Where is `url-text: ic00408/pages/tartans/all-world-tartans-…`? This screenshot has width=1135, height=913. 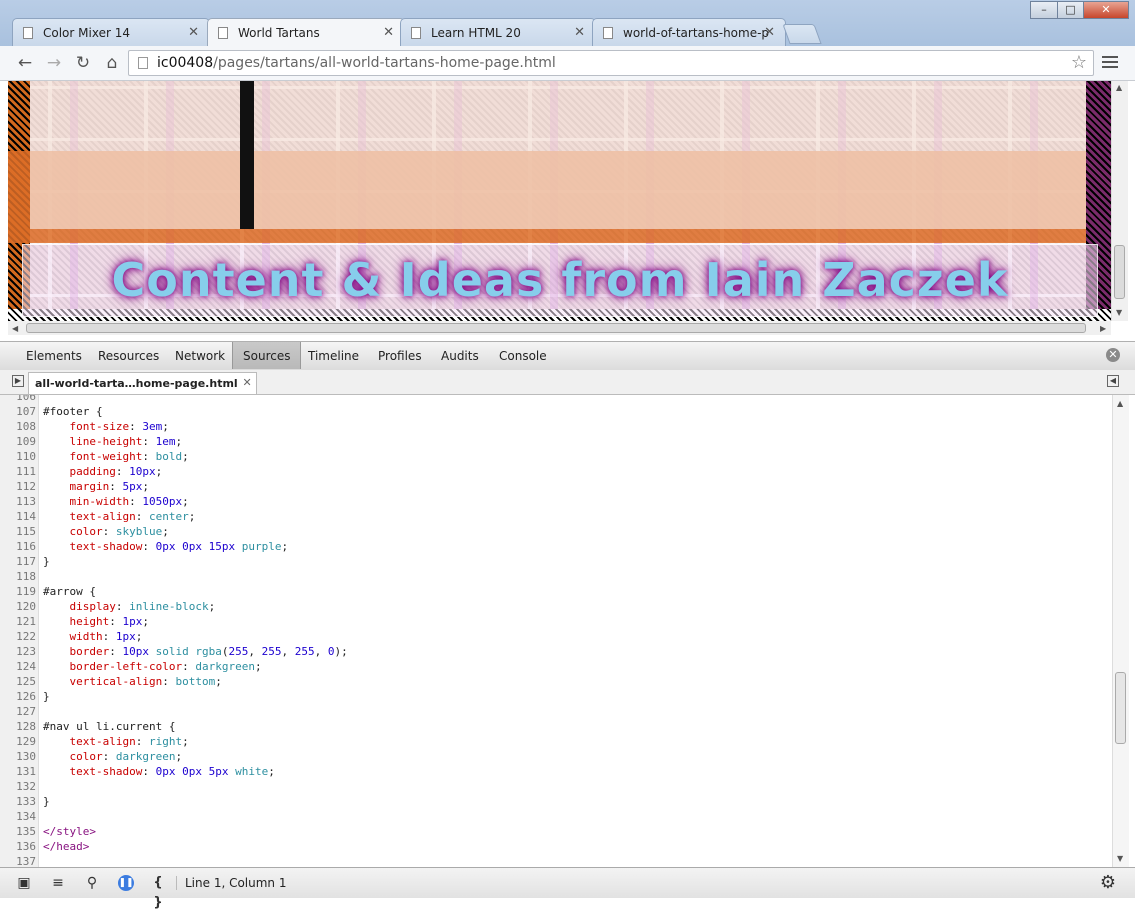 url-text: ic00408/pages/tartans/all-world-tartans-… is located at coordinates (356, 63).